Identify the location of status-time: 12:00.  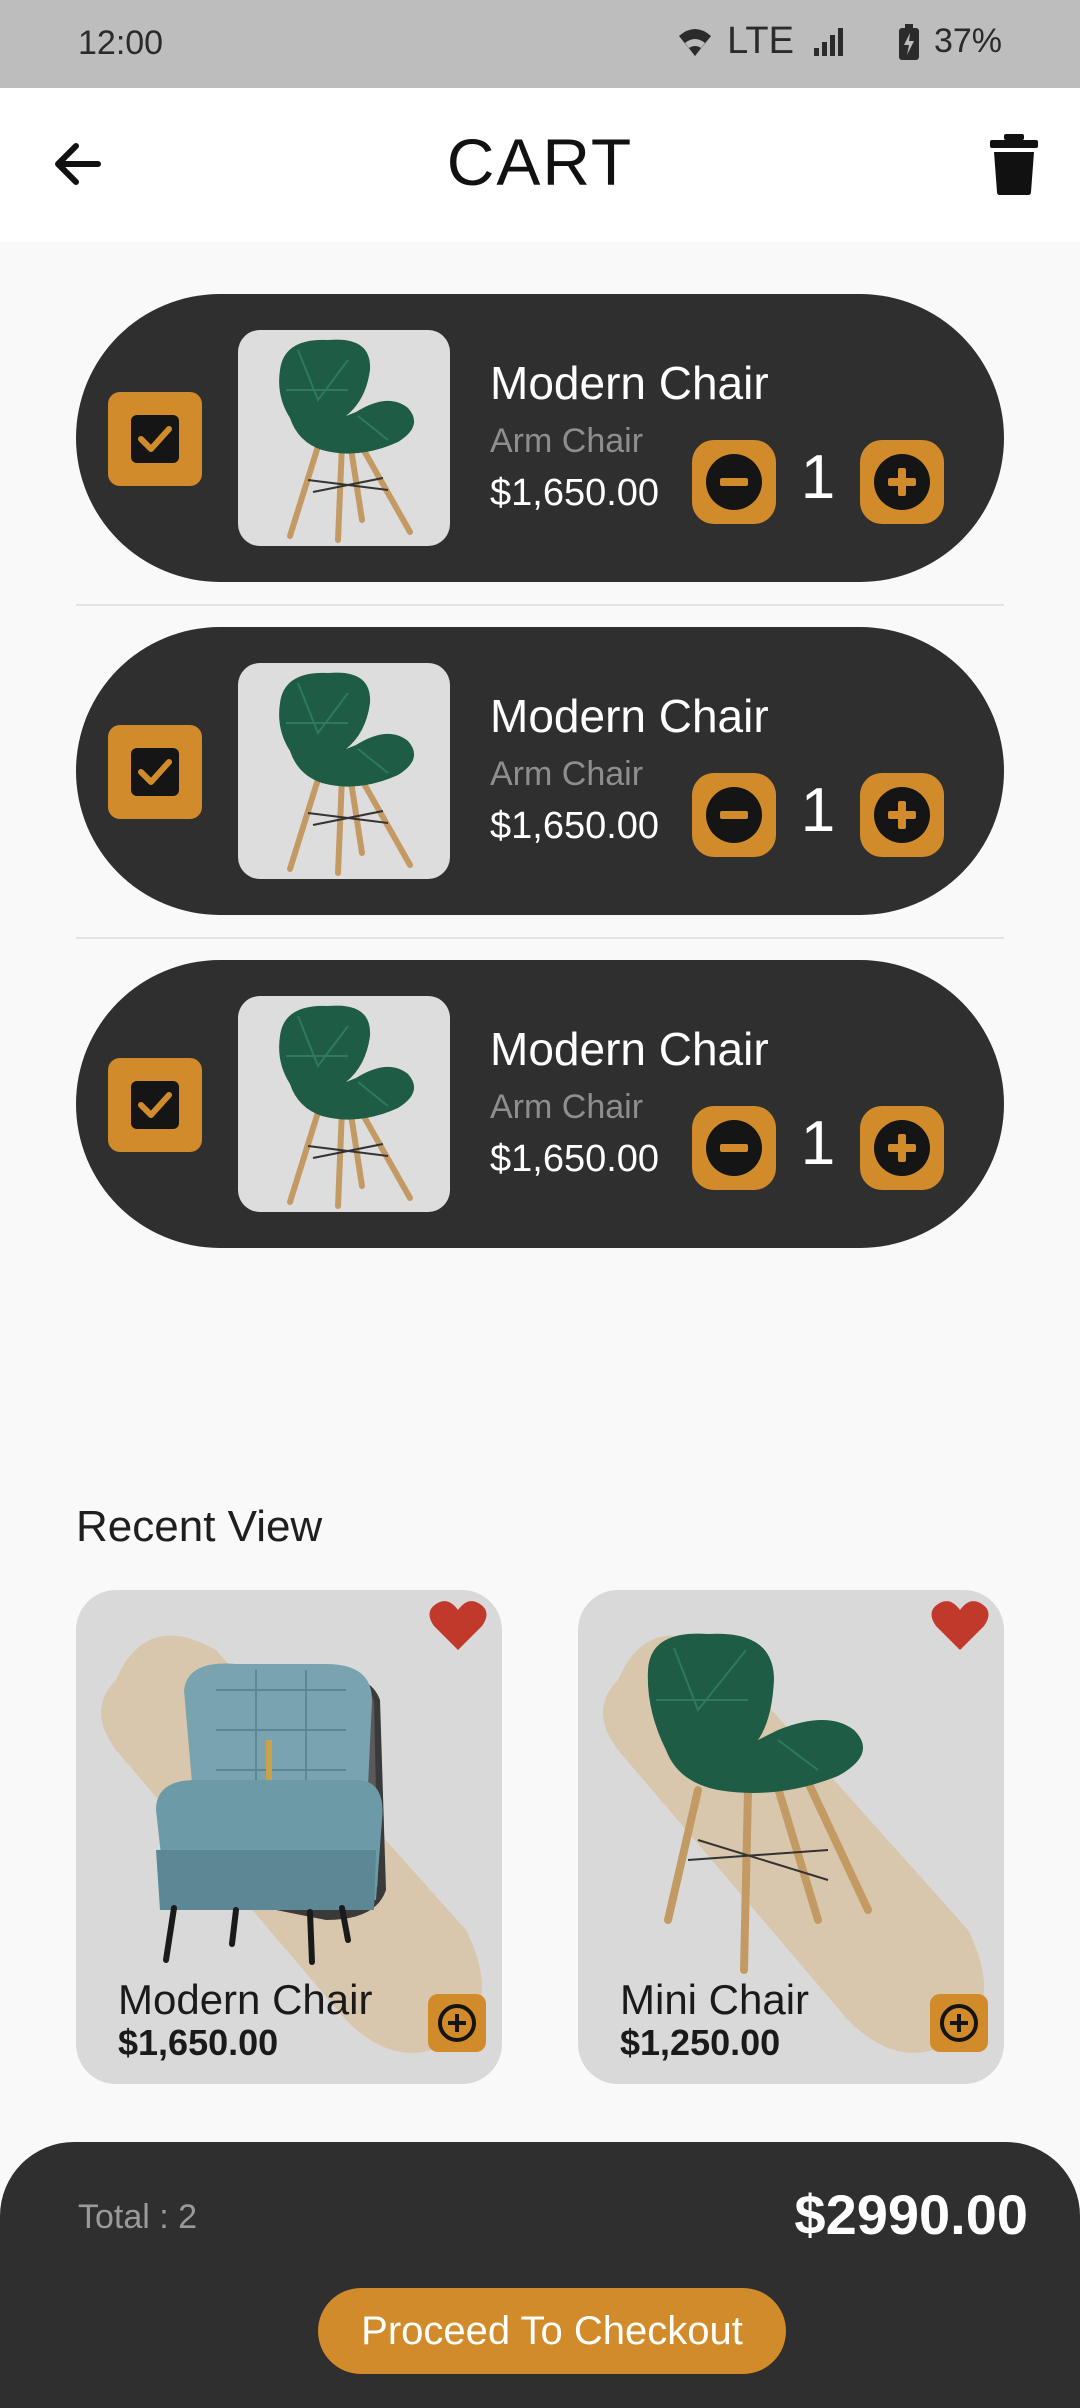
(121, 43).